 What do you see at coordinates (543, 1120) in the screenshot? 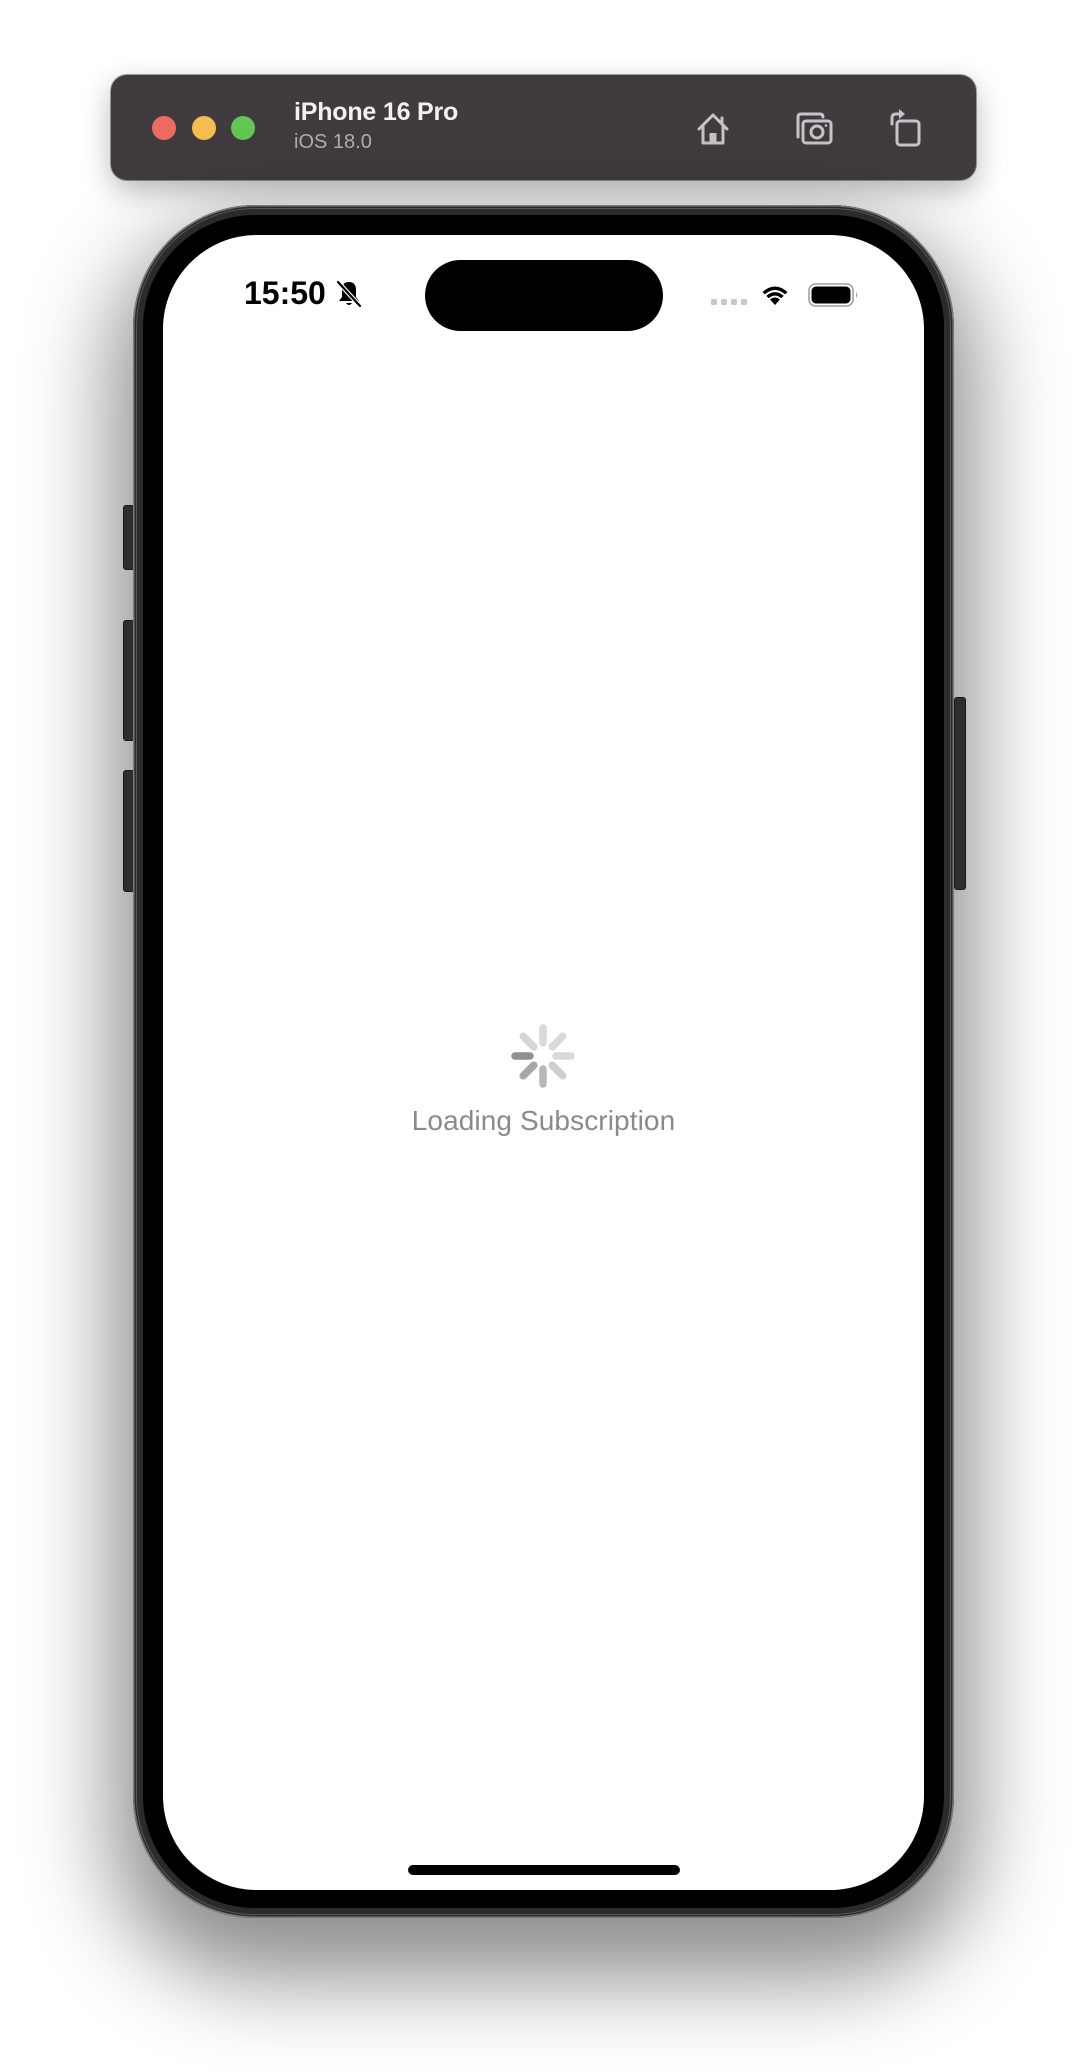
I see `loading-label: Loading Subscription` at bounding box center [543, 1120].